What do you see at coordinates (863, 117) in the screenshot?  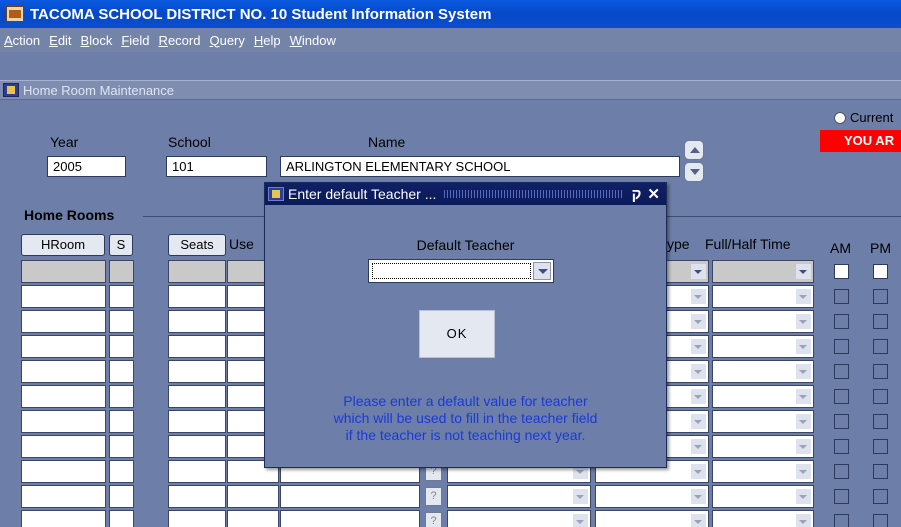 I see `current-radio: Current` at bounding box center [863, 117].